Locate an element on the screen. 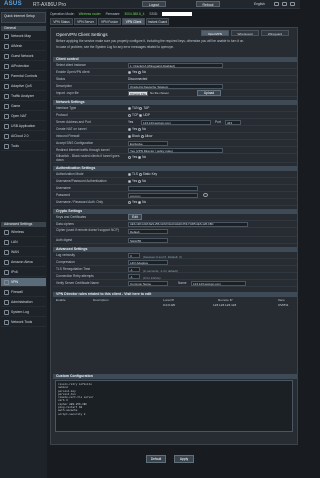 Image resolution: width=320 pixels, height=478 pixels. firmware-link: 3004.388.8_4 is located at coordinates (134, 14).